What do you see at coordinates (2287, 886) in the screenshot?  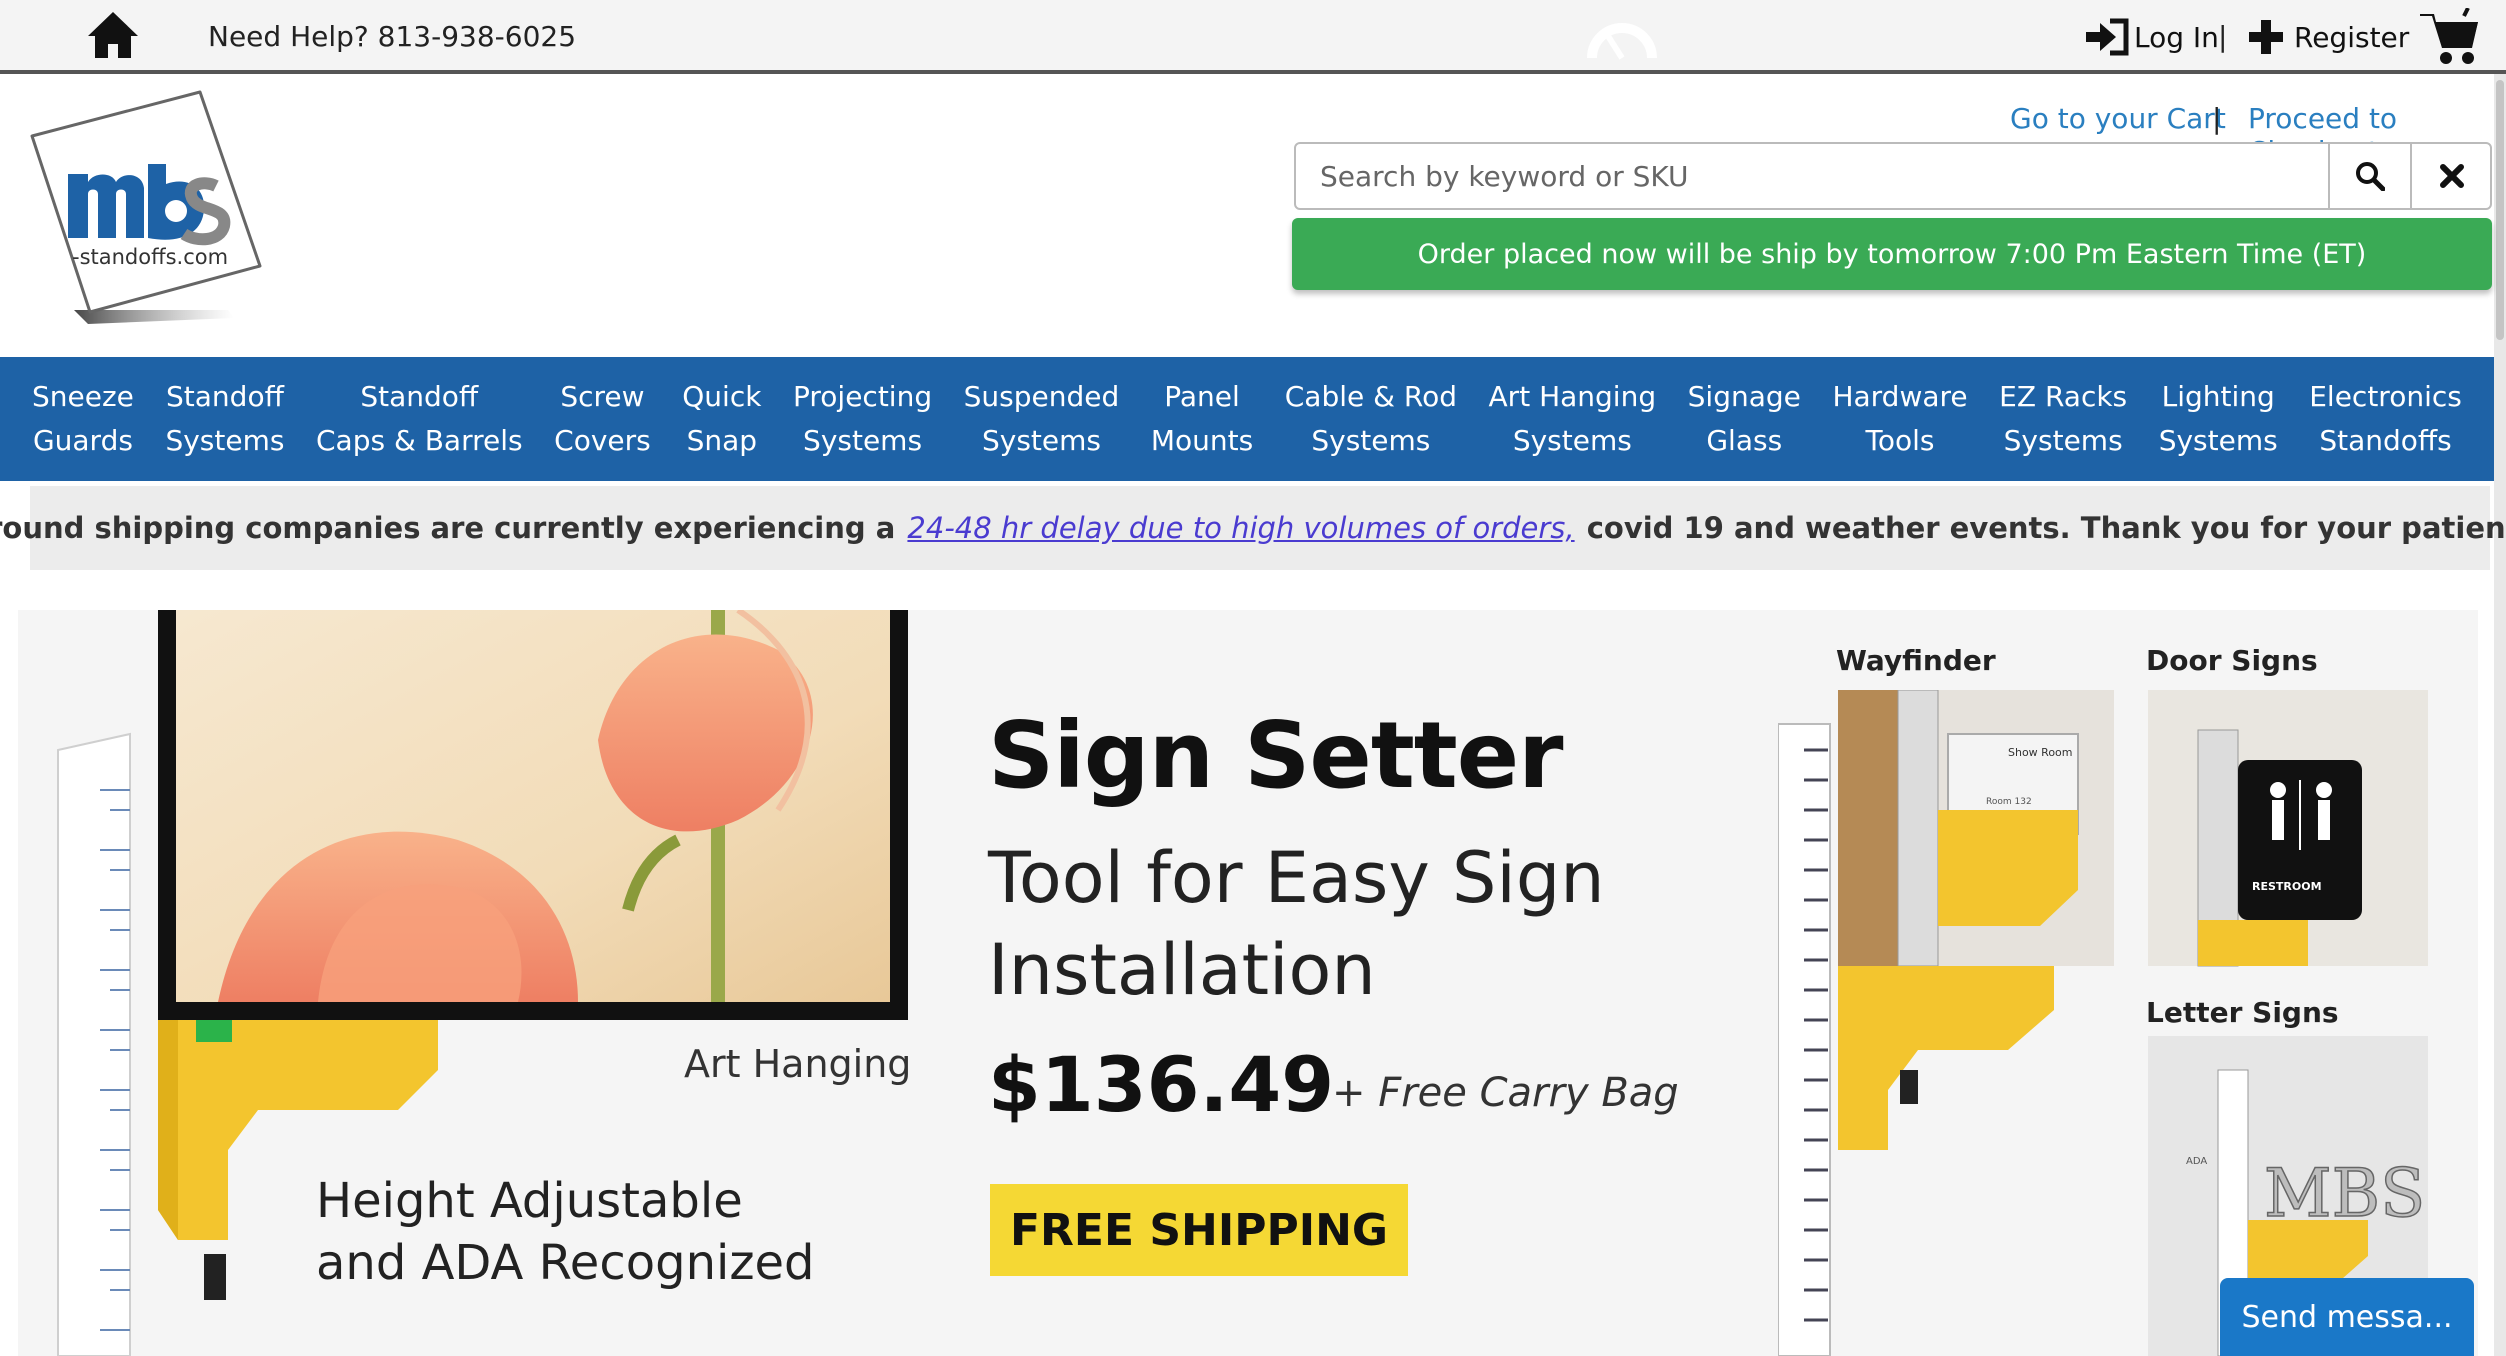 I see `door-sign-text: RESTROOM` at bounding box center [2287, 886].